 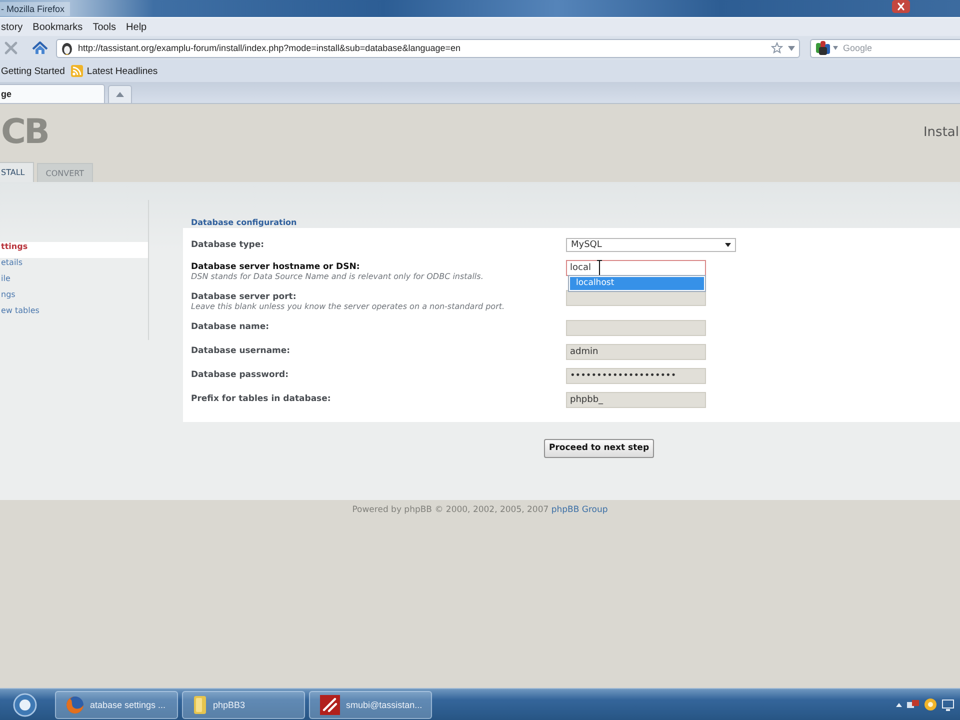 What do you see at coordinates (25, 704) in the screenshot?
I see `start-orb-icon` at bounding box center [25, 704].